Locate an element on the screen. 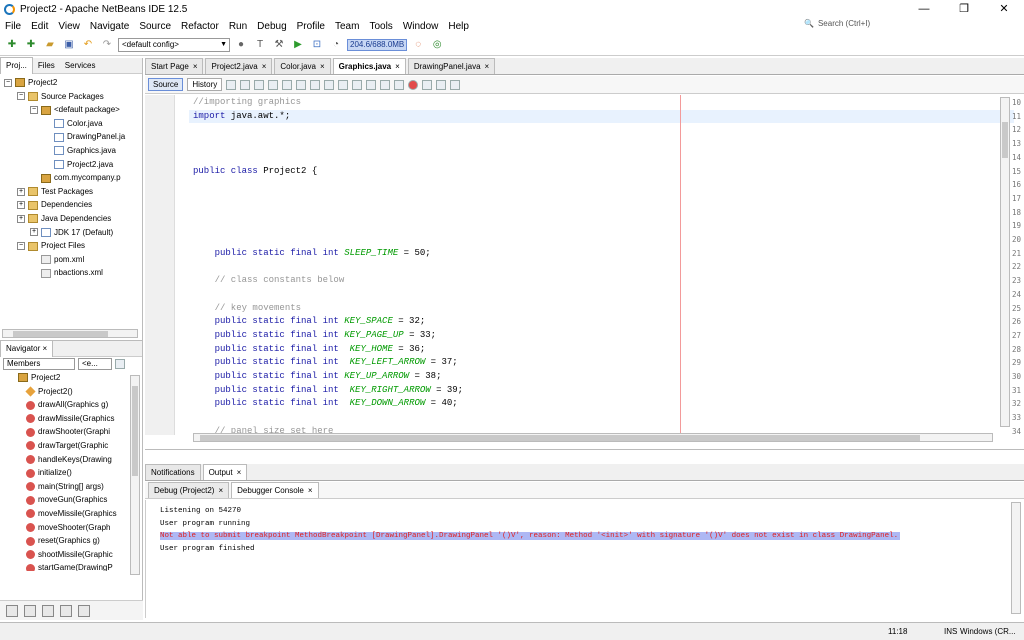 This screenshot has width=1024, height=640. search-input: Search (Ctrl+I) is located at coordinates (844, 23).